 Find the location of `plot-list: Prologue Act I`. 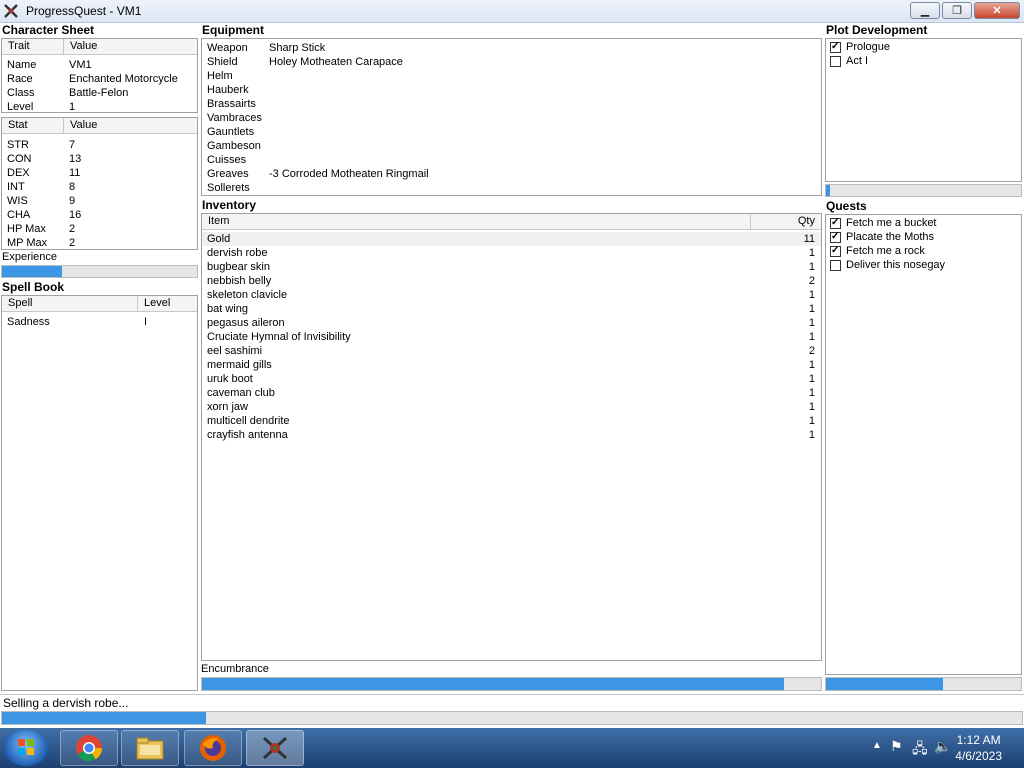

plot-list: Prologue Act I is located at coordinates (923, 110).